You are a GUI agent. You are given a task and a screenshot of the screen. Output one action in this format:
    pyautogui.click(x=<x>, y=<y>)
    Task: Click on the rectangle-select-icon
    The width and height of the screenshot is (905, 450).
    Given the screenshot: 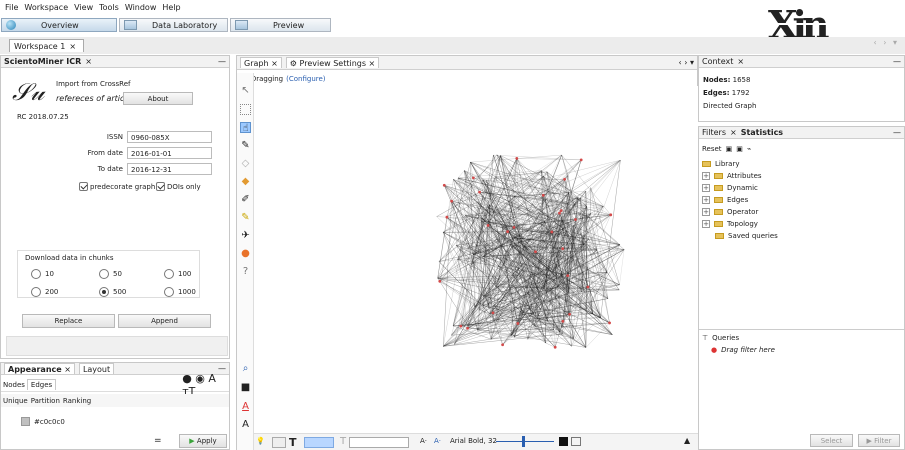 What is the action you would take?
    pyautogui.click(x=245, y=109)
    